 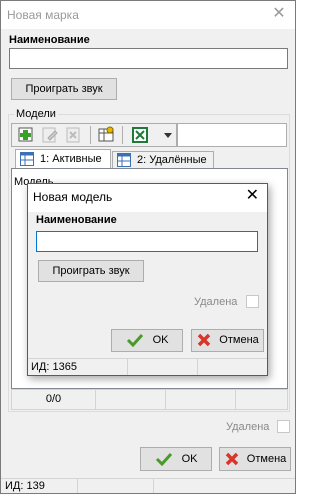 I want to click on outer-status-bar: ИД: 139, so click(x=148, y=485).